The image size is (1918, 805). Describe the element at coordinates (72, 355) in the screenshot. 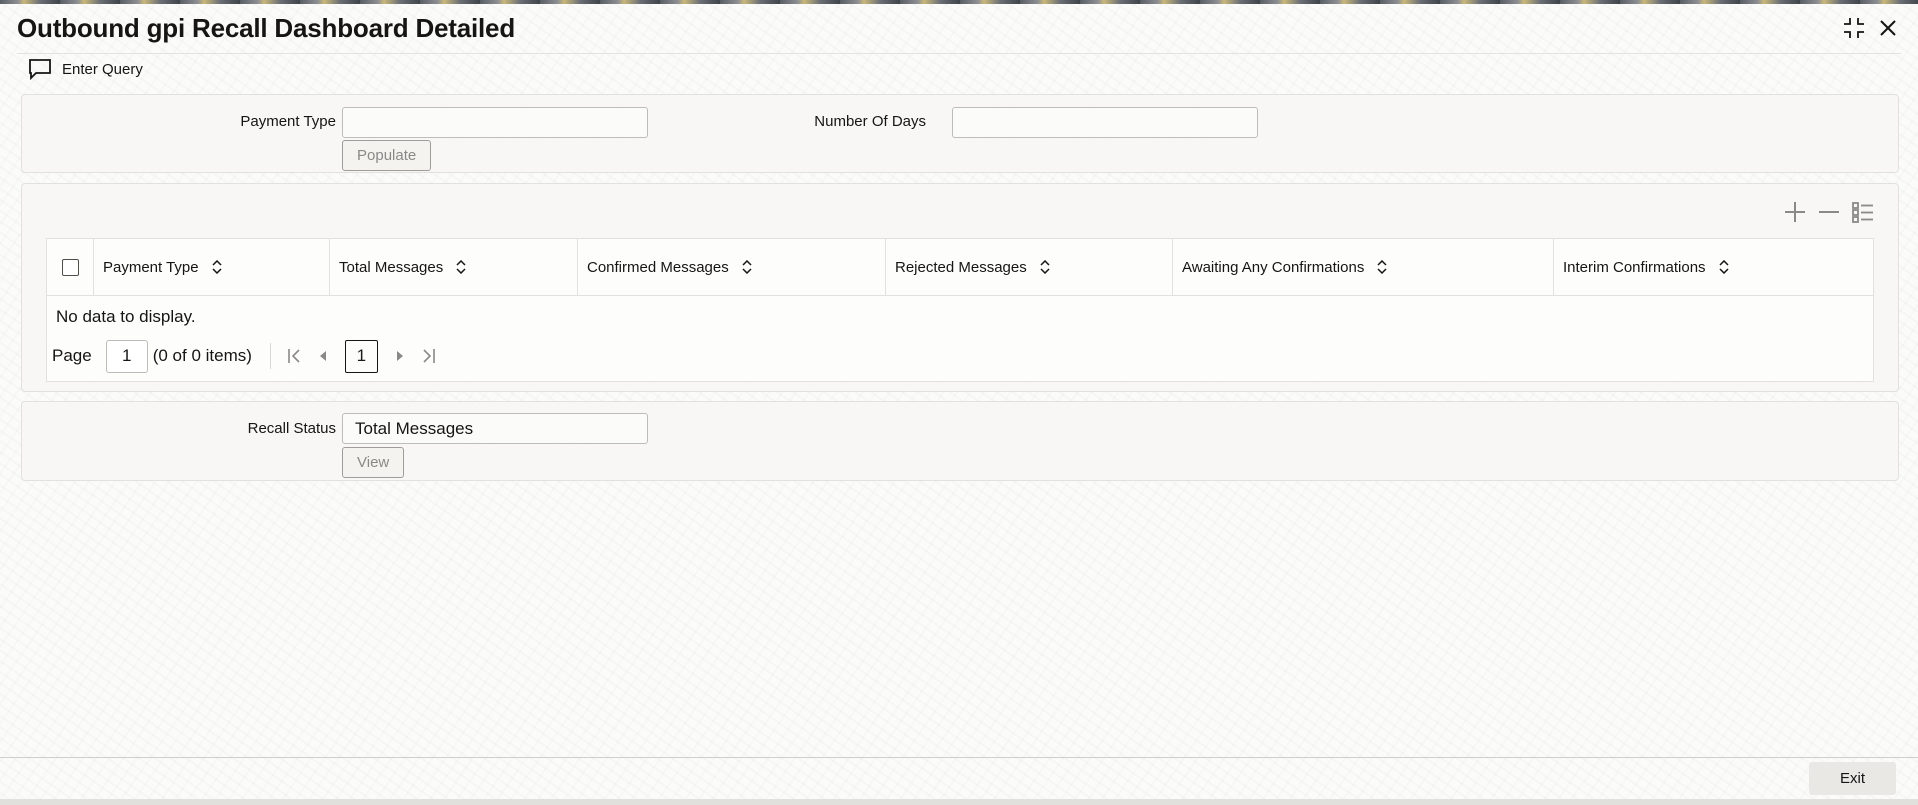

I see `page-label: Page` at that location.